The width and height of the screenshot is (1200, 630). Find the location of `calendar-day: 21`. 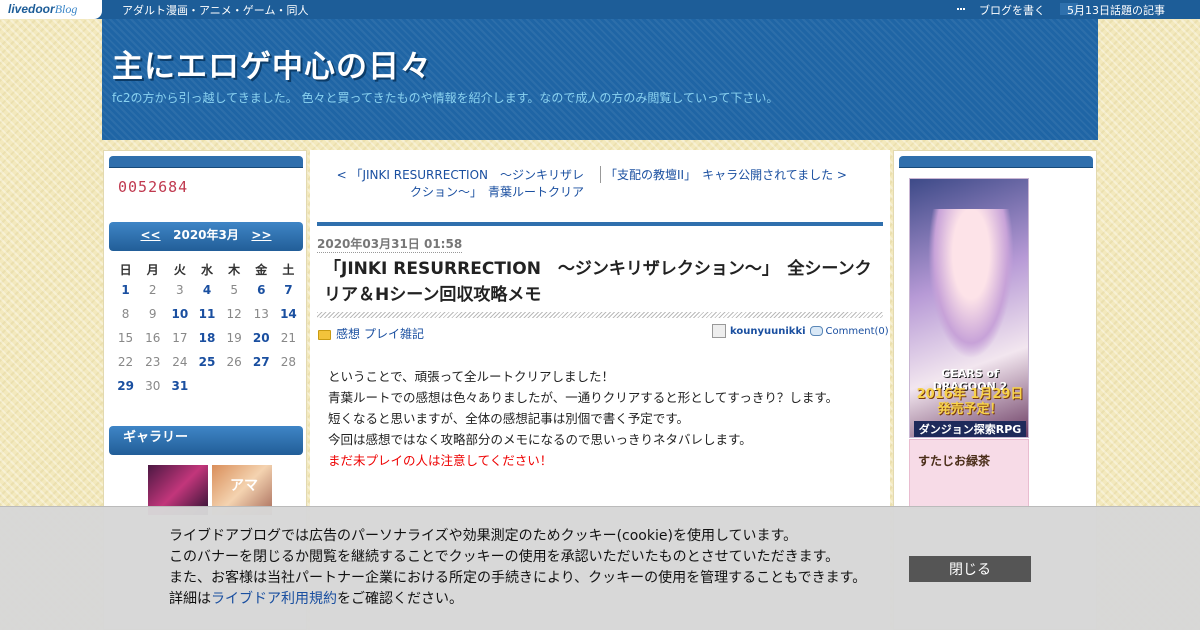

calendar-day: 21 is located at coordinates (288, 338).